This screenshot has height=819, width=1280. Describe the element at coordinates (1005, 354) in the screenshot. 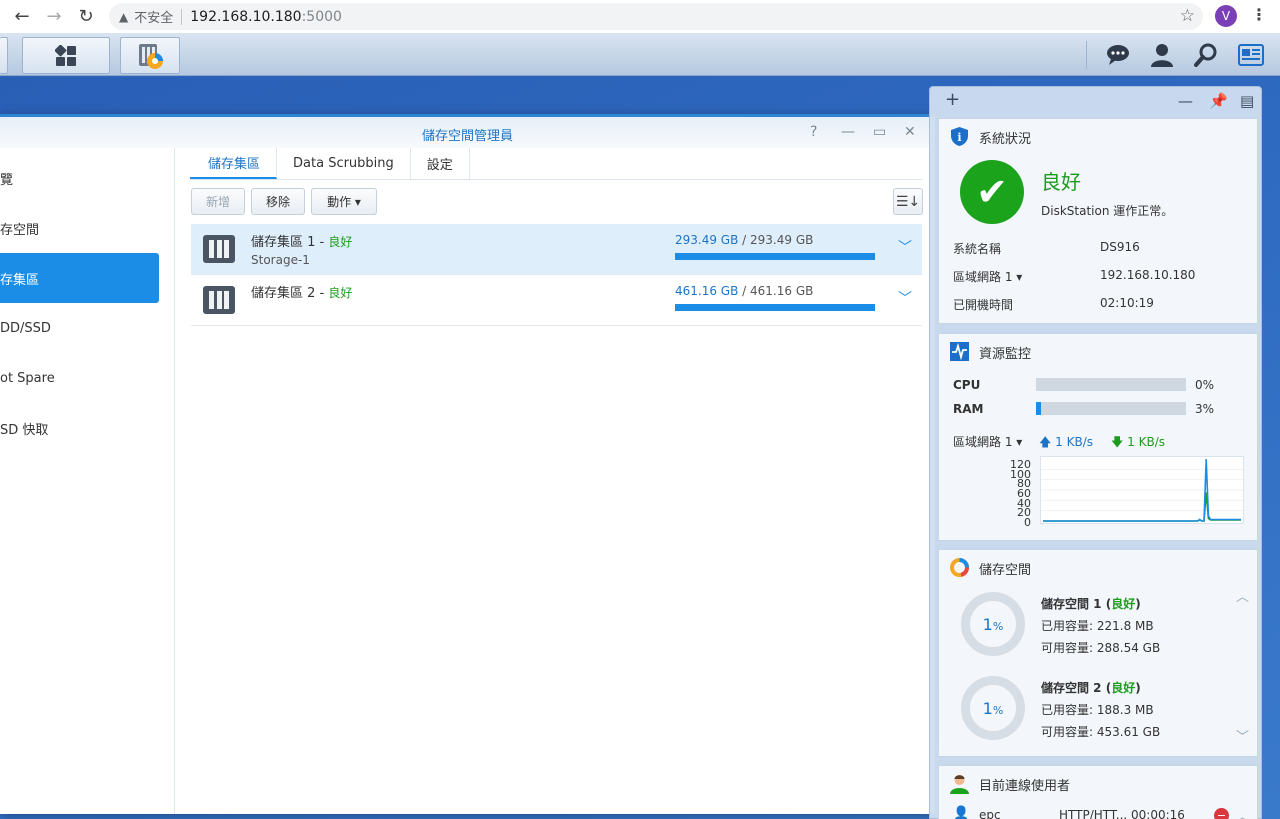

I see `resource-monitor-title: 資源監控` at that location.